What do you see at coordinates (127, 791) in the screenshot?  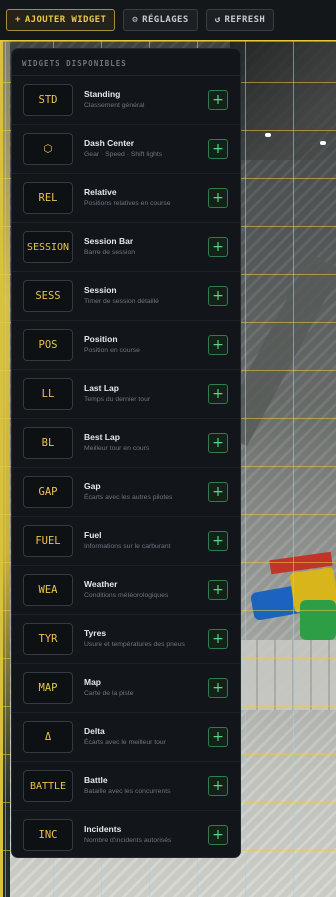 I see `widget-description: Bataille avec les concurrents` at bounding box center [127, 791].